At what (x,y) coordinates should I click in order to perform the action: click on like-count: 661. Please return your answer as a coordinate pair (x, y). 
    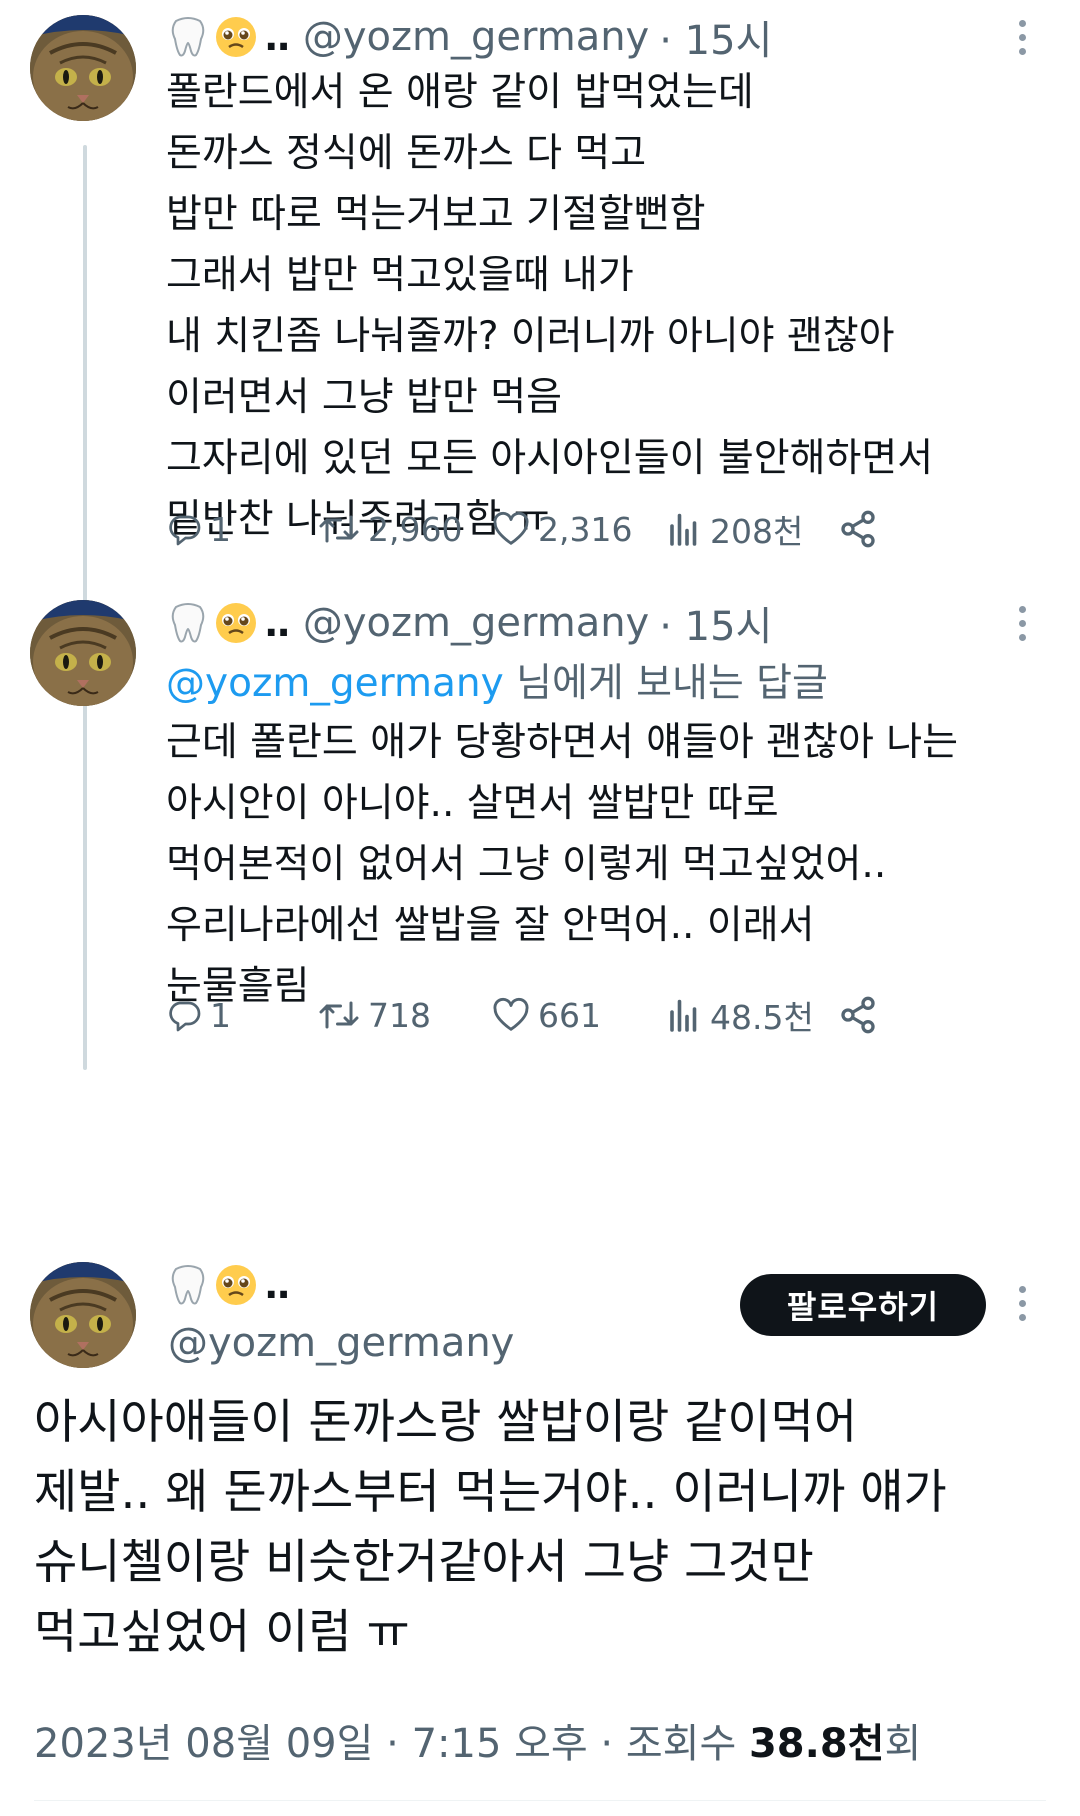
    Looking at the image, I should click on (569, 1015).